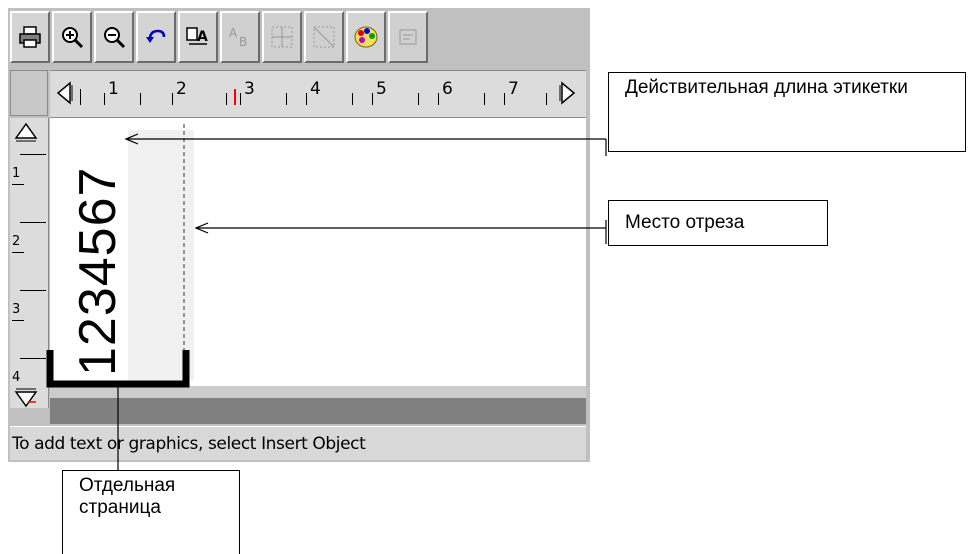  I want to click on zoom-out-icon, so click(115, 38).